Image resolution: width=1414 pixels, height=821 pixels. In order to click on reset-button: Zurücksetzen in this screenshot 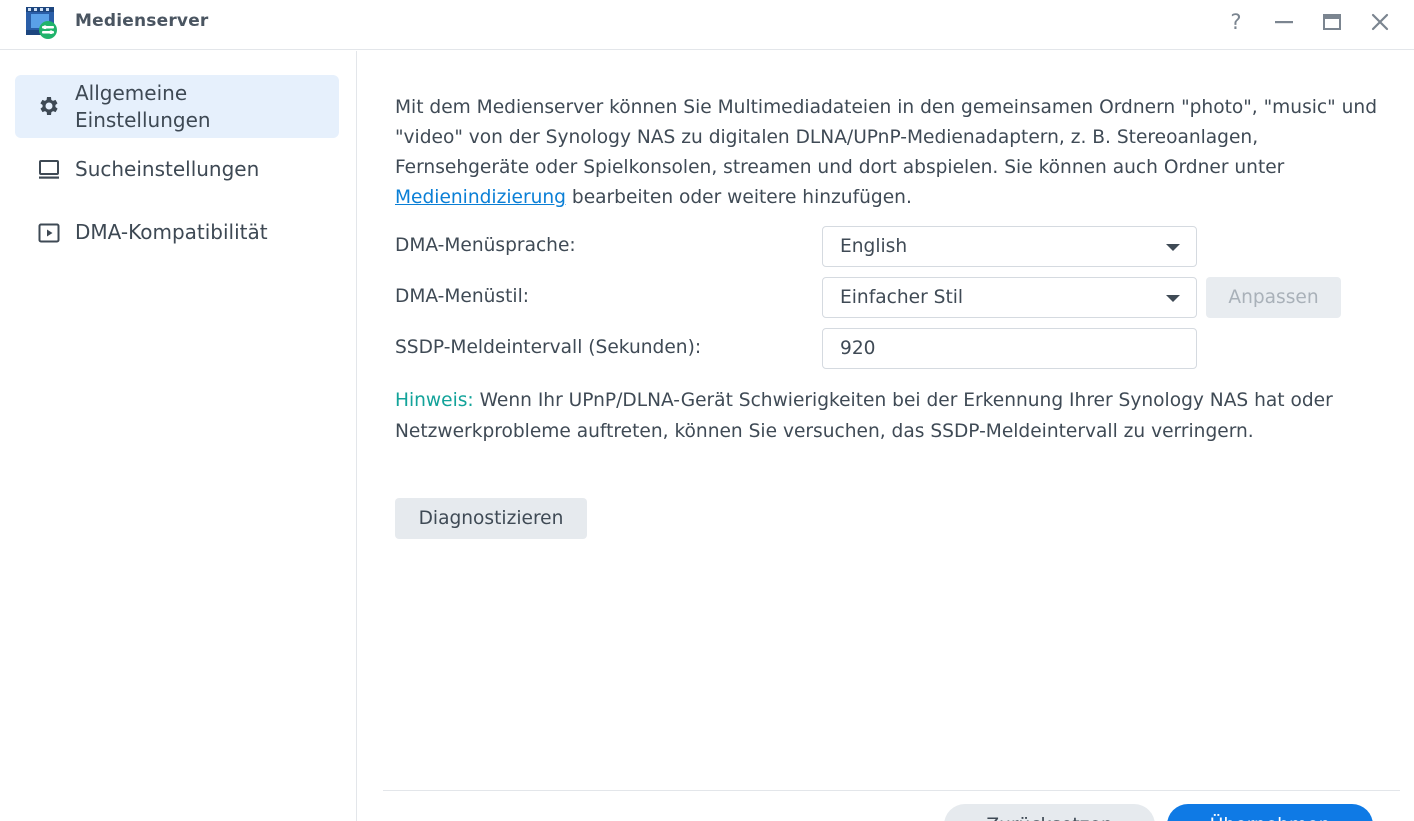, I will do `click(1049, 812)`.